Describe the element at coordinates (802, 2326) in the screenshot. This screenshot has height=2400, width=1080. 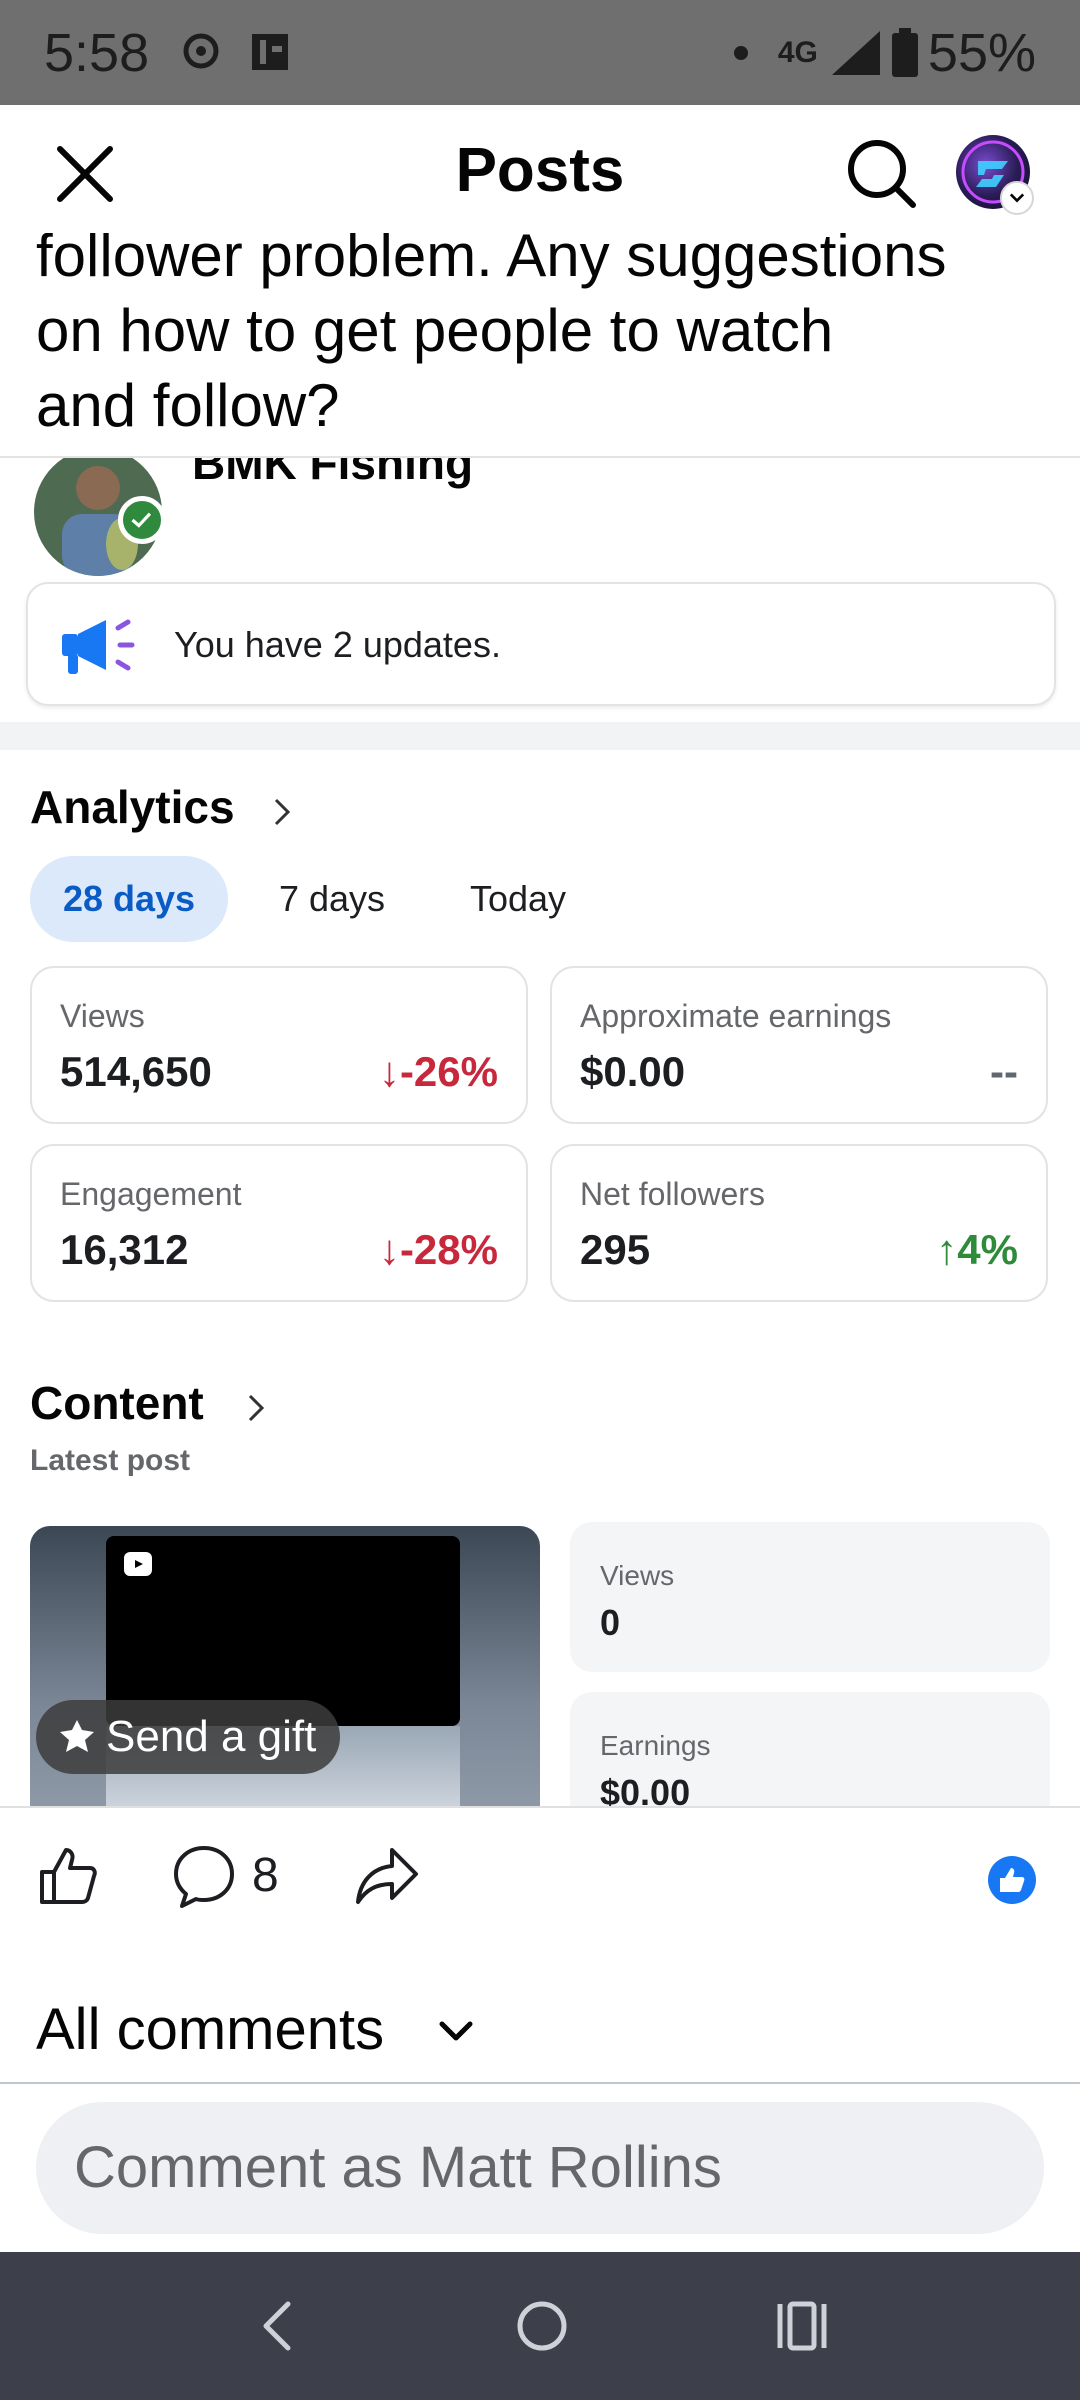
I see `recents-nav-icon` at that location.